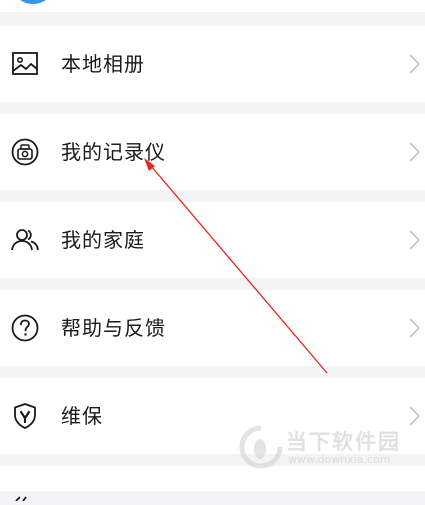  I want to click on watermark-logo-icon, so click(261, 447).